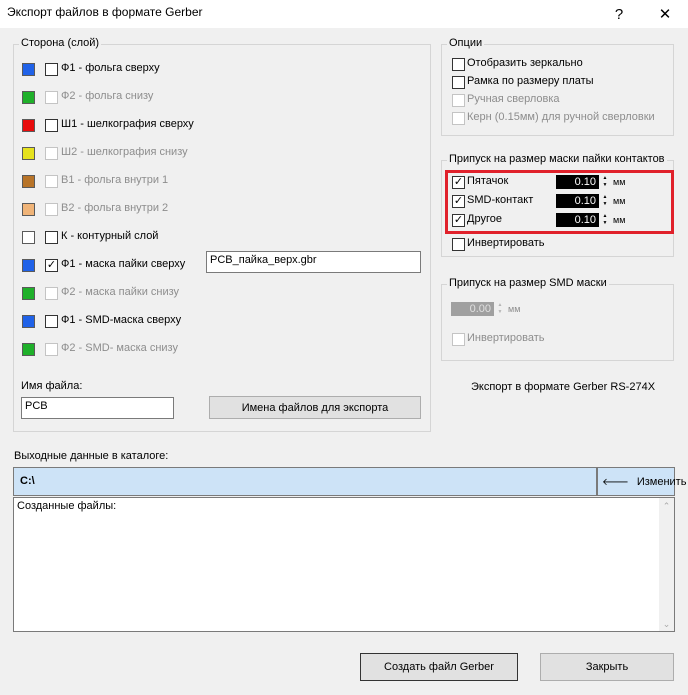 This screenshot has height=695, width=688. I want to click on smd-mask-unit: мм, so click(514, 309).